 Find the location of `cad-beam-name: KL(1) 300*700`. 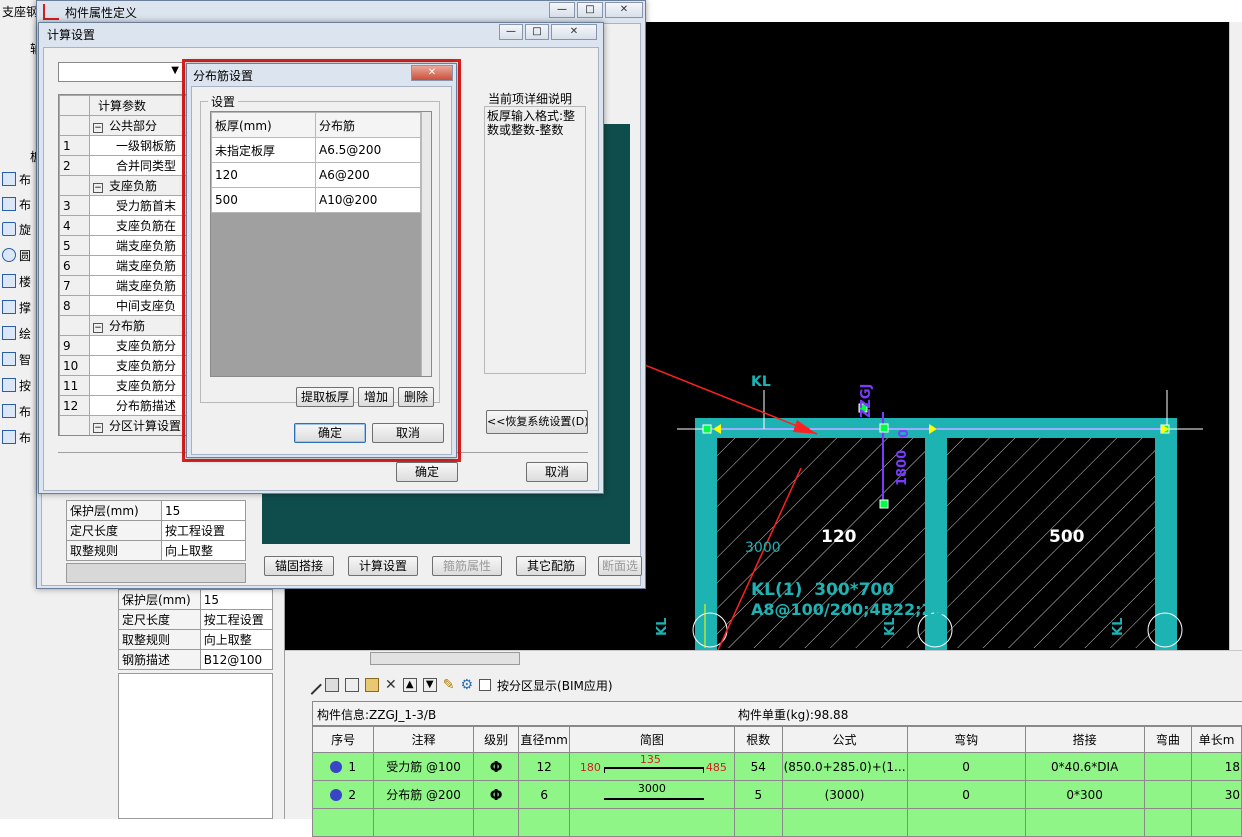

cad-beam-name: KL(1) 300*700 is located at coordinates (823, 590).